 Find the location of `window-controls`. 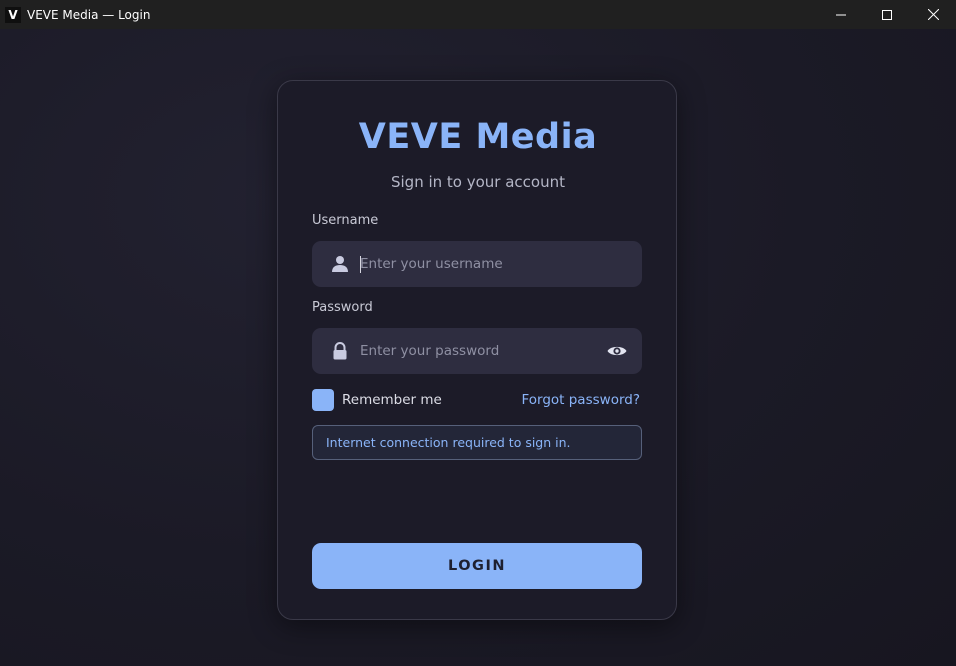

window-controls is located at coordinates (887, 14).